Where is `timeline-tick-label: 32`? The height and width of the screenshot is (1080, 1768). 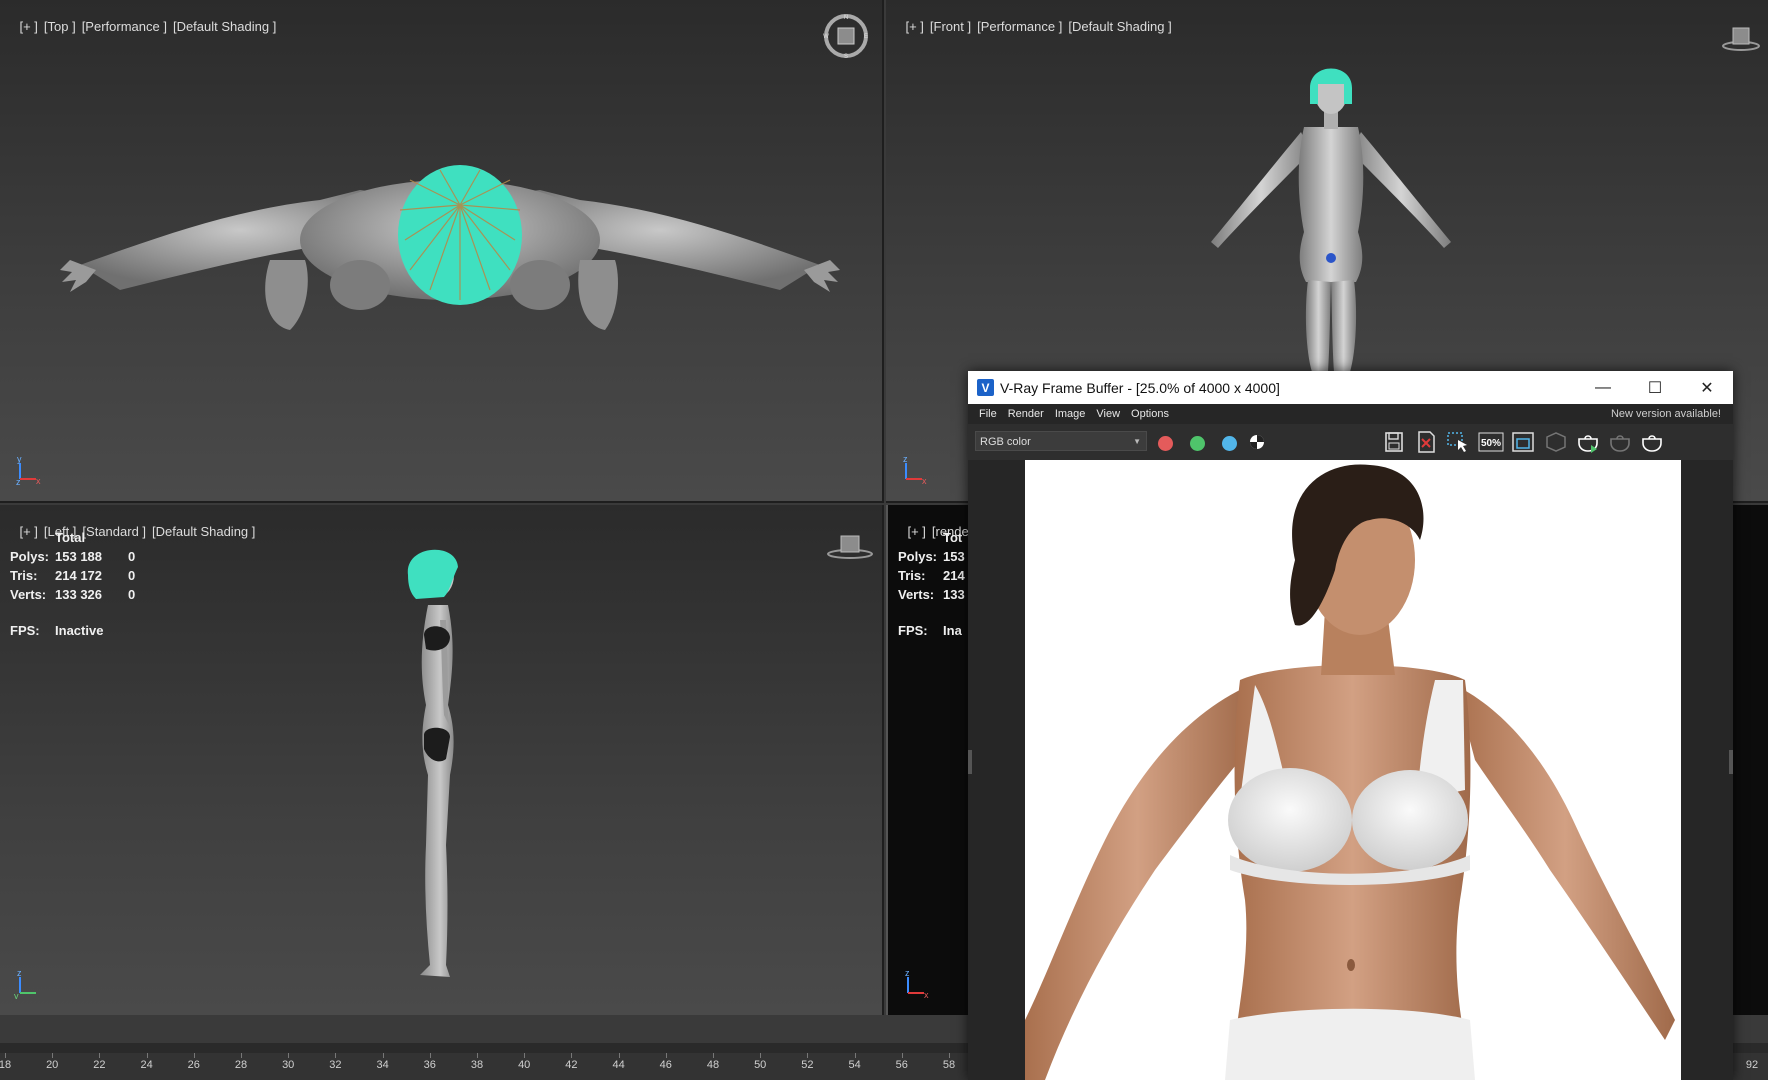 timeline-tick-label: 32 is located at coordinates (335, 1065).